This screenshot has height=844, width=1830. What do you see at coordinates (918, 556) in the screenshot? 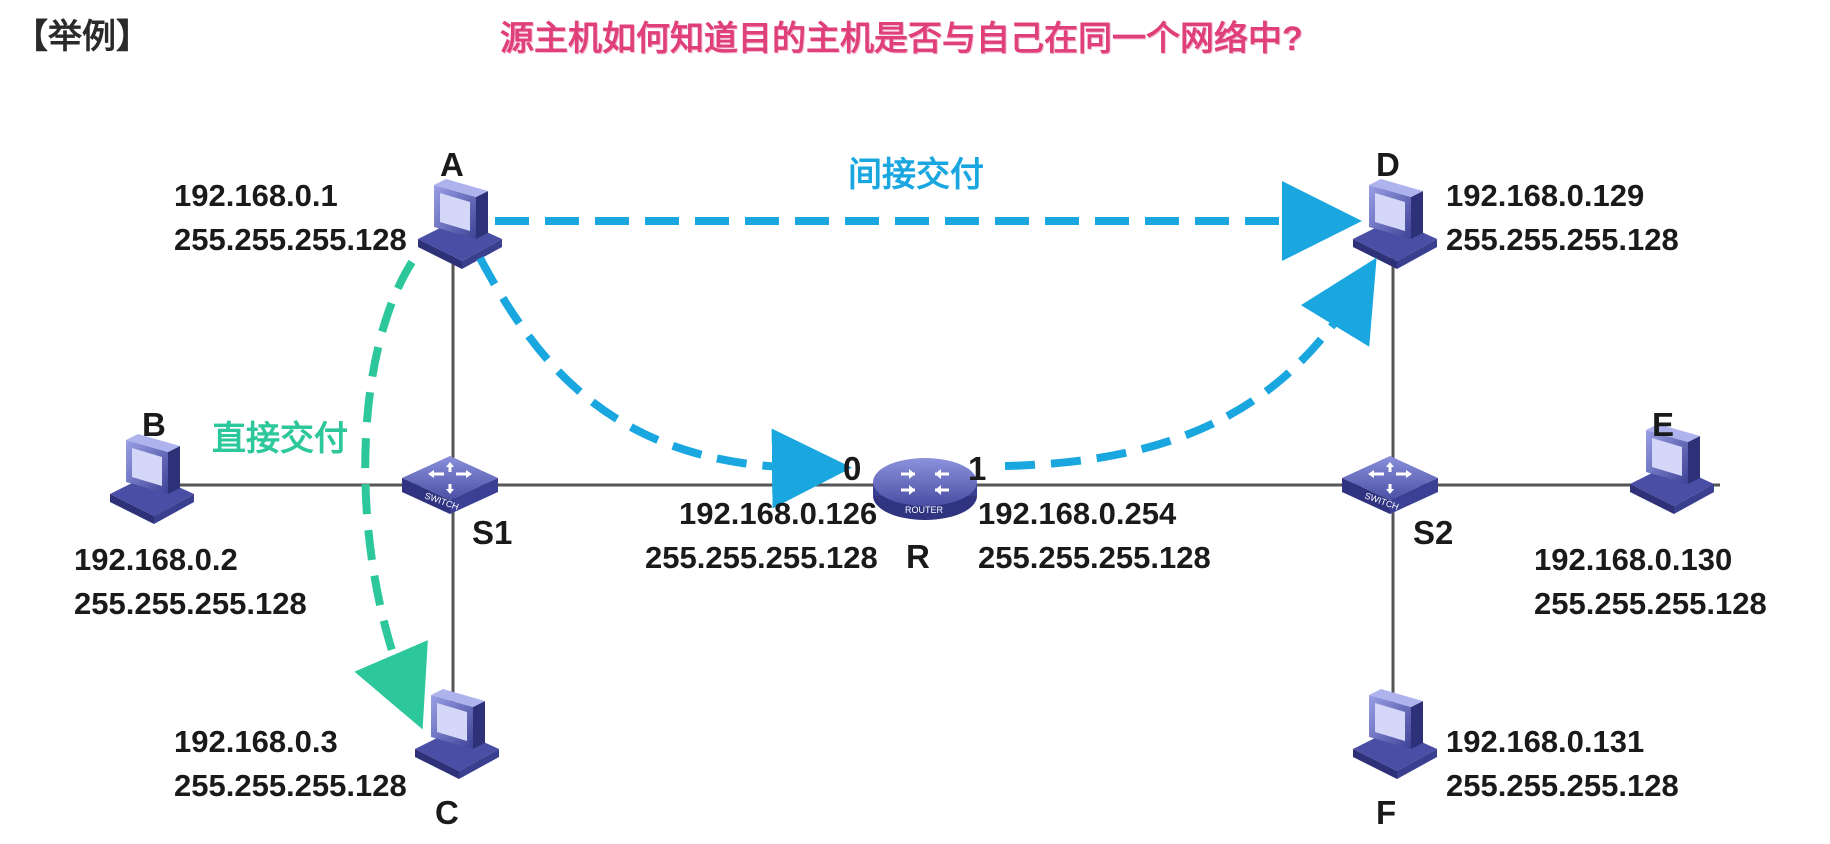
I see `router-label: R` at bounding box center [918, 556].